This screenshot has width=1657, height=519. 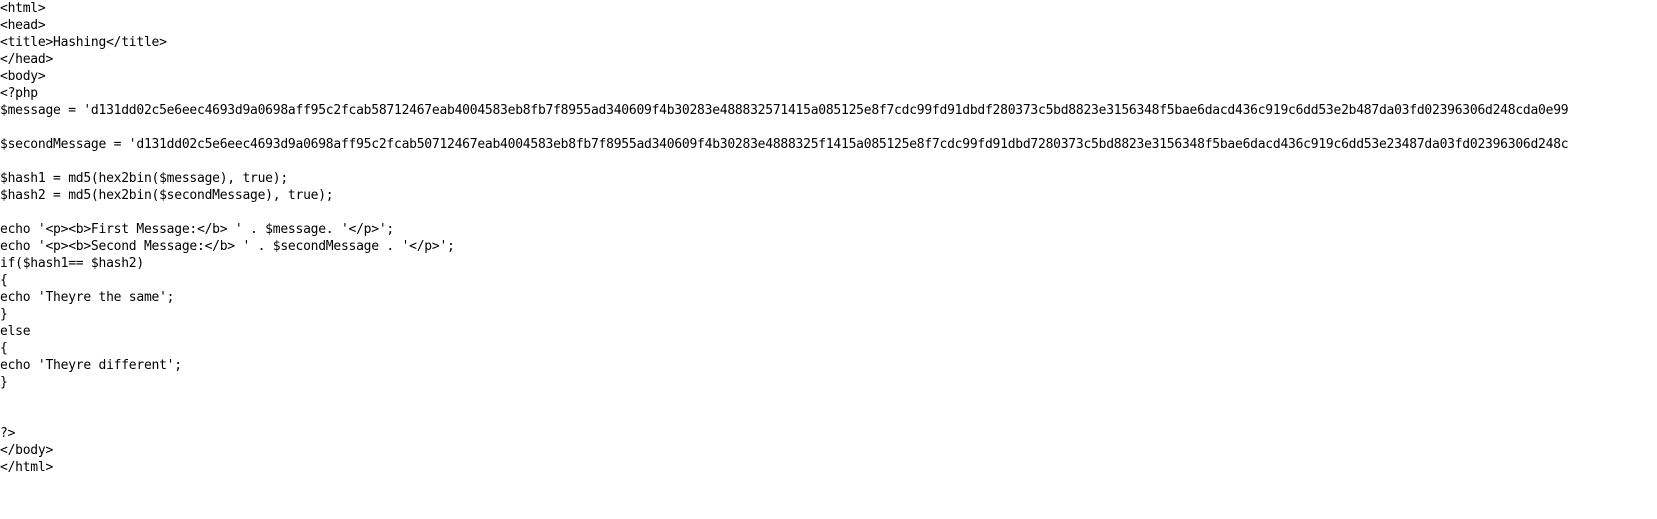 I want to click on code-line-1: <html>, so click(x=23, y=8).